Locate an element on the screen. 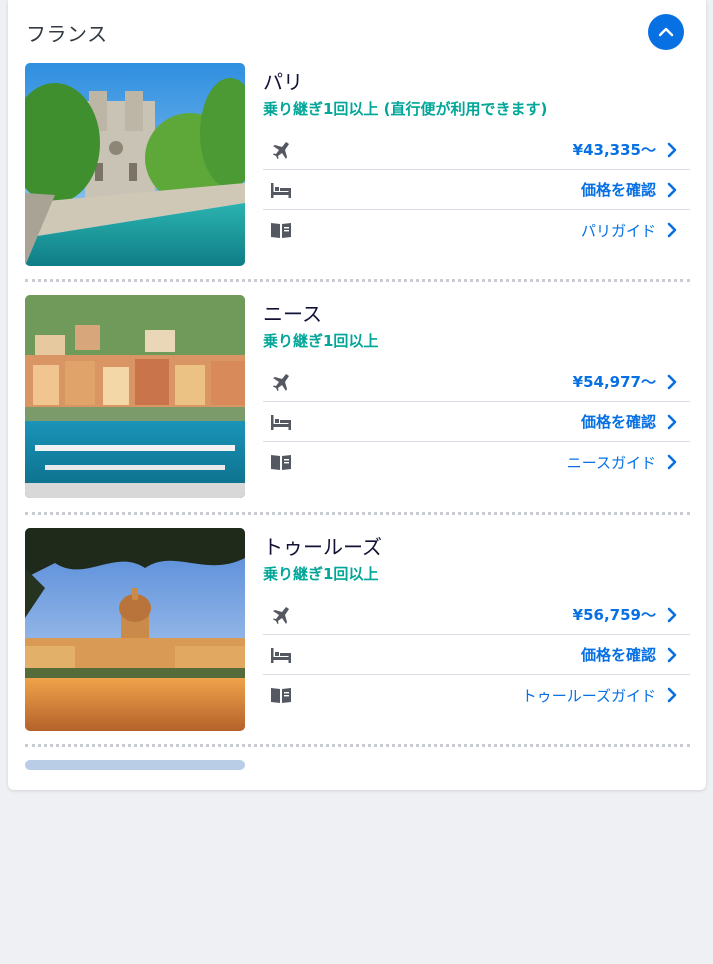 Image resolution: width=713 pixels, height=964 pixels. flight-price: ¥56,759〜 is located at coordinates (614, 614).